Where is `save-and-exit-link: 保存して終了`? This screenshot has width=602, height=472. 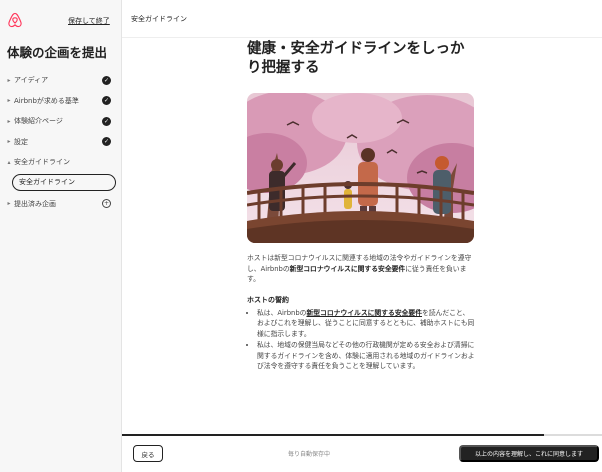
save-and-exit-link: 保存して終了 is located at coordinates (89, 21).